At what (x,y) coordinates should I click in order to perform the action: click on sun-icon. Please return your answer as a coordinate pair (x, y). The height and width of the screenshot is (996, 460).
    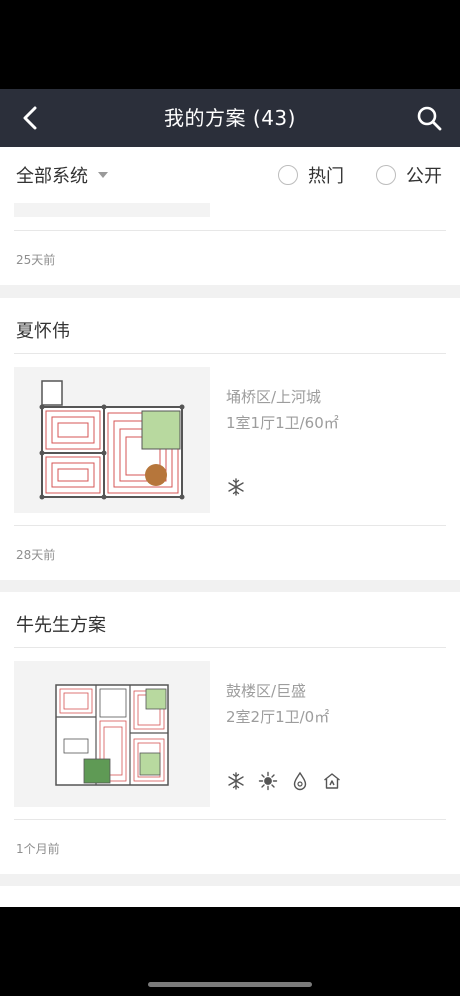
    Looking at the image, I should click on (268, 781).